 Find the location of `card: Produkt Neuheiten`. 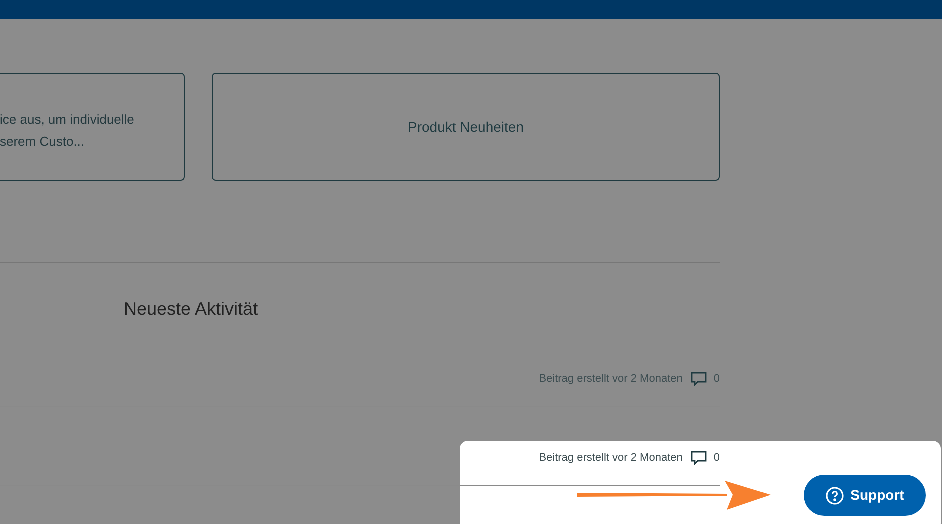

card: Produkt Neuheiten is located at coordinates (466, 127).